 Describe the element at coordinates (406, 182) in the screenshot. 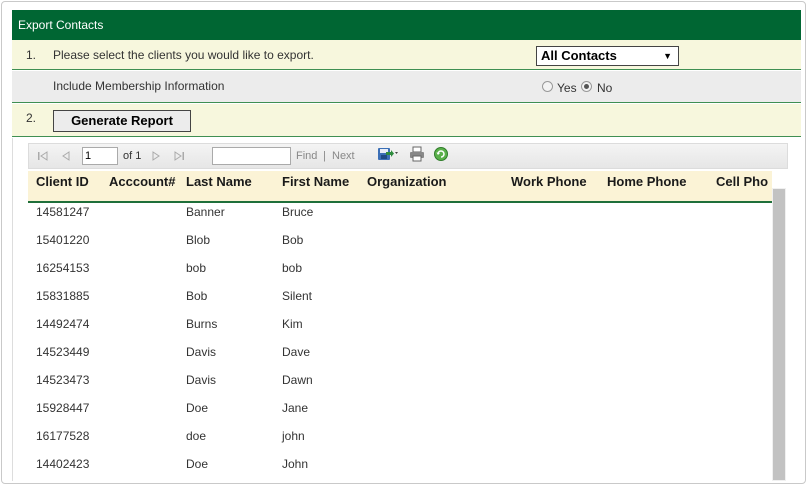

I see `column-header-organization: Organization` at that location.